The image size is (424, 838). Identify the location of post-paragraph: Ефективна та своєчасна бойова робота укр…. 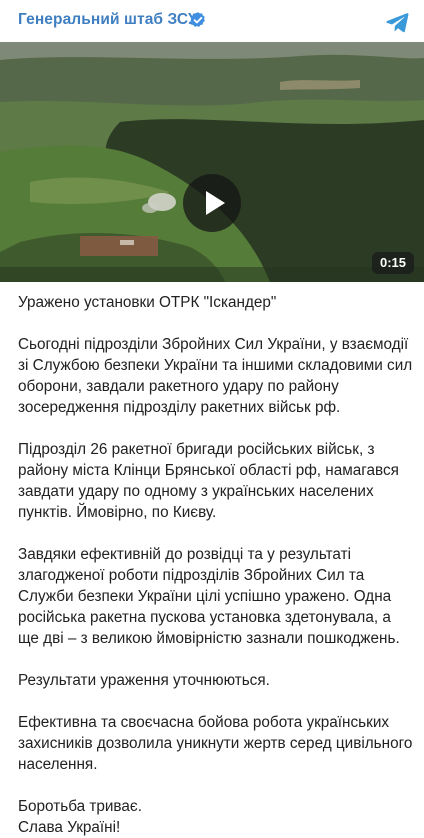
(215, 743).